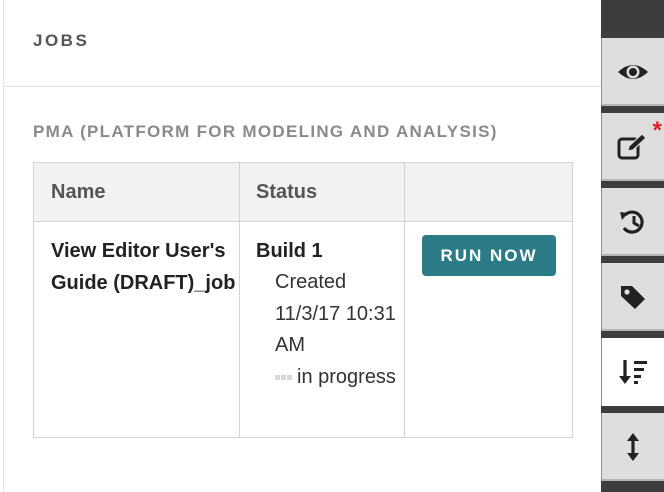 Image resolution: width=664 pixels, height=492 pixels. What do you see at coordinates (657, 130) in the screenshot?
I see `unsaved-badge: *` at bounding box center [657, 130].